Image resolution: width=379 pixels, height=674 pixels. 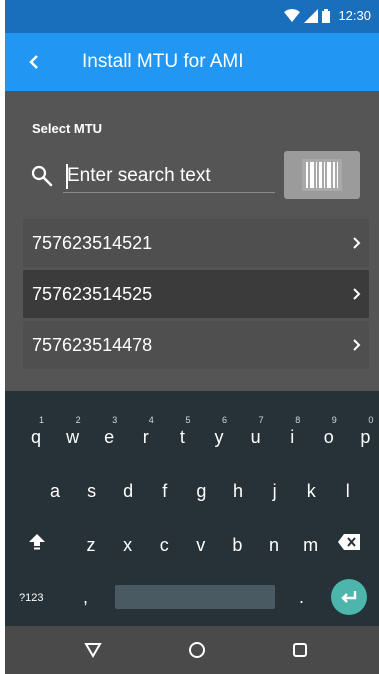 I want to click on nav-recents-button, so click(x=300, y=650).